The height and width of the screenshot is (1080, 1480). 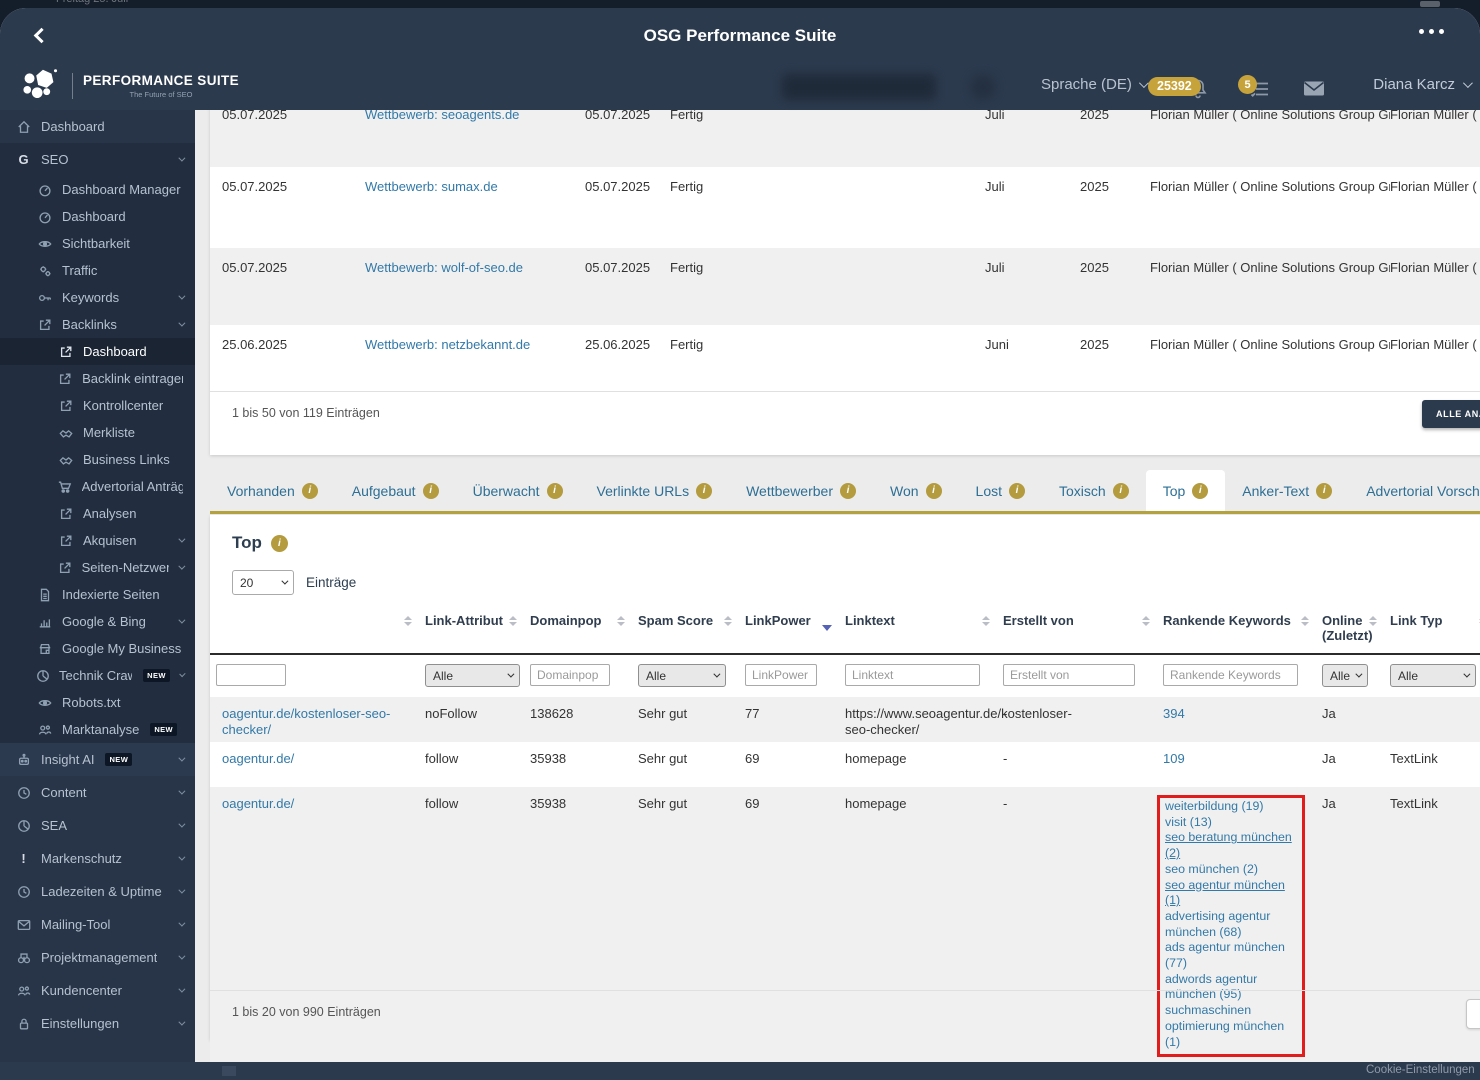 What do you see at coordinates (1174, 713) in the screenshot?
I see `keyword-count-link: 394` at bounding box center [1174, 713].